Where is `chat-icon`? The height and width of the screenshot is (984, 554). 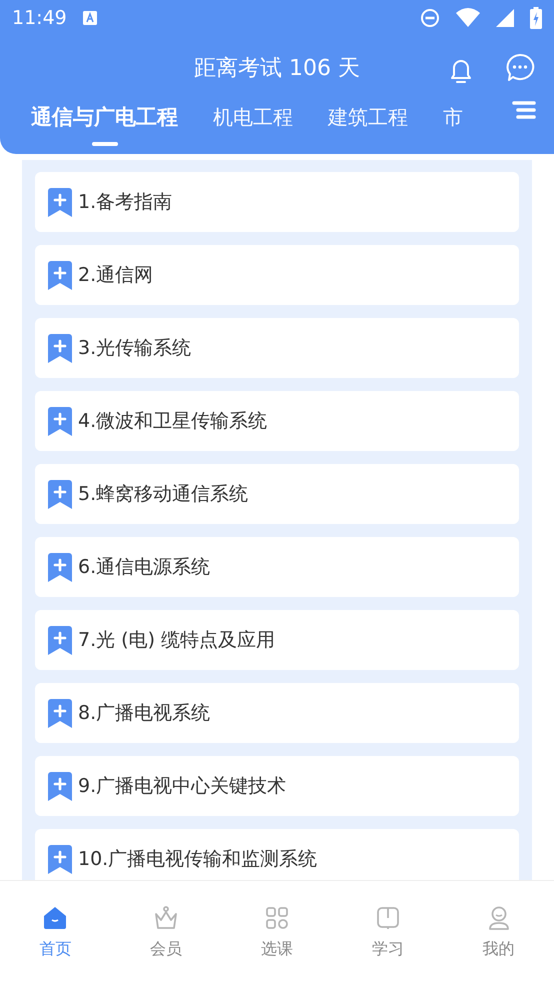
chat-icon is located at coordinates (520, 68).